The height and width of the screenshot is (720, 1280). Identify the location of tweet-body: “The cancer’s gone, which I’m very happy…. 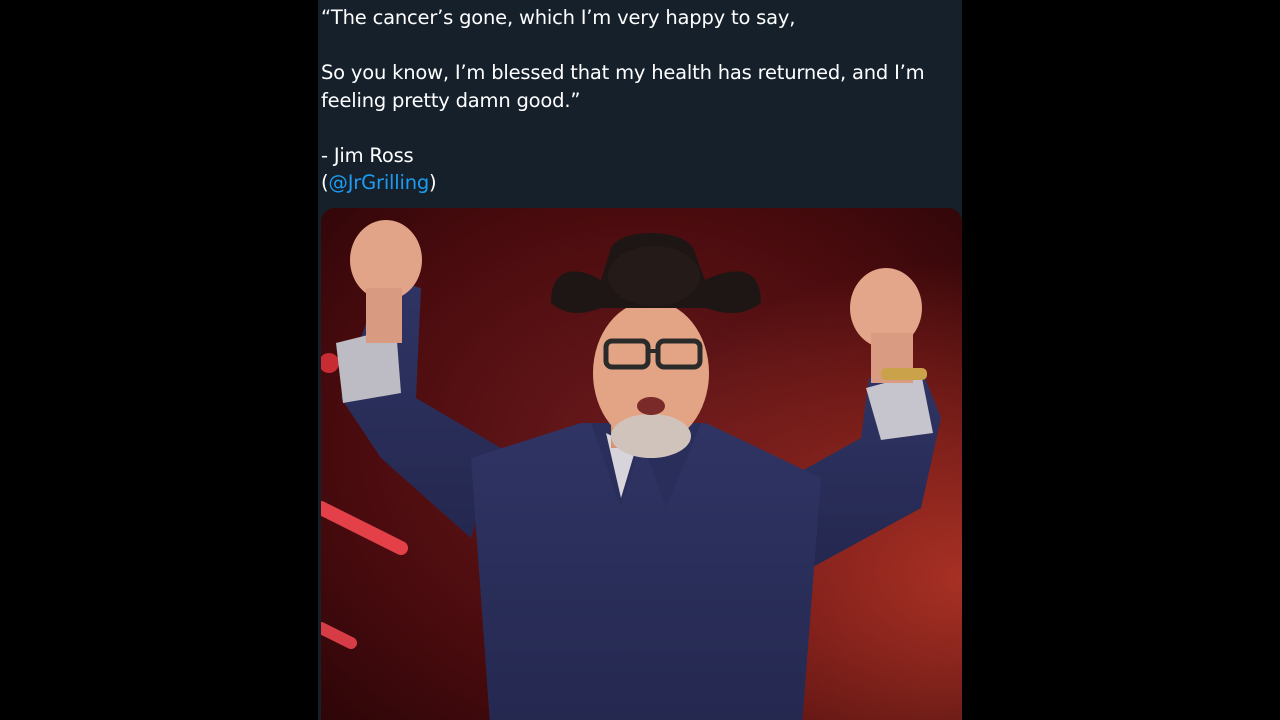
(639, 100).